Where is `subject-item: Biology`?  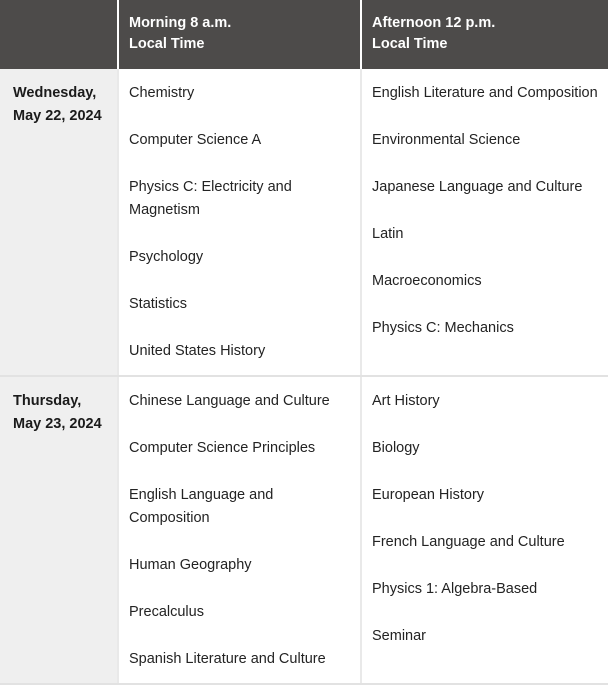
subject-item: Biology is located at coordinates (396, 448).